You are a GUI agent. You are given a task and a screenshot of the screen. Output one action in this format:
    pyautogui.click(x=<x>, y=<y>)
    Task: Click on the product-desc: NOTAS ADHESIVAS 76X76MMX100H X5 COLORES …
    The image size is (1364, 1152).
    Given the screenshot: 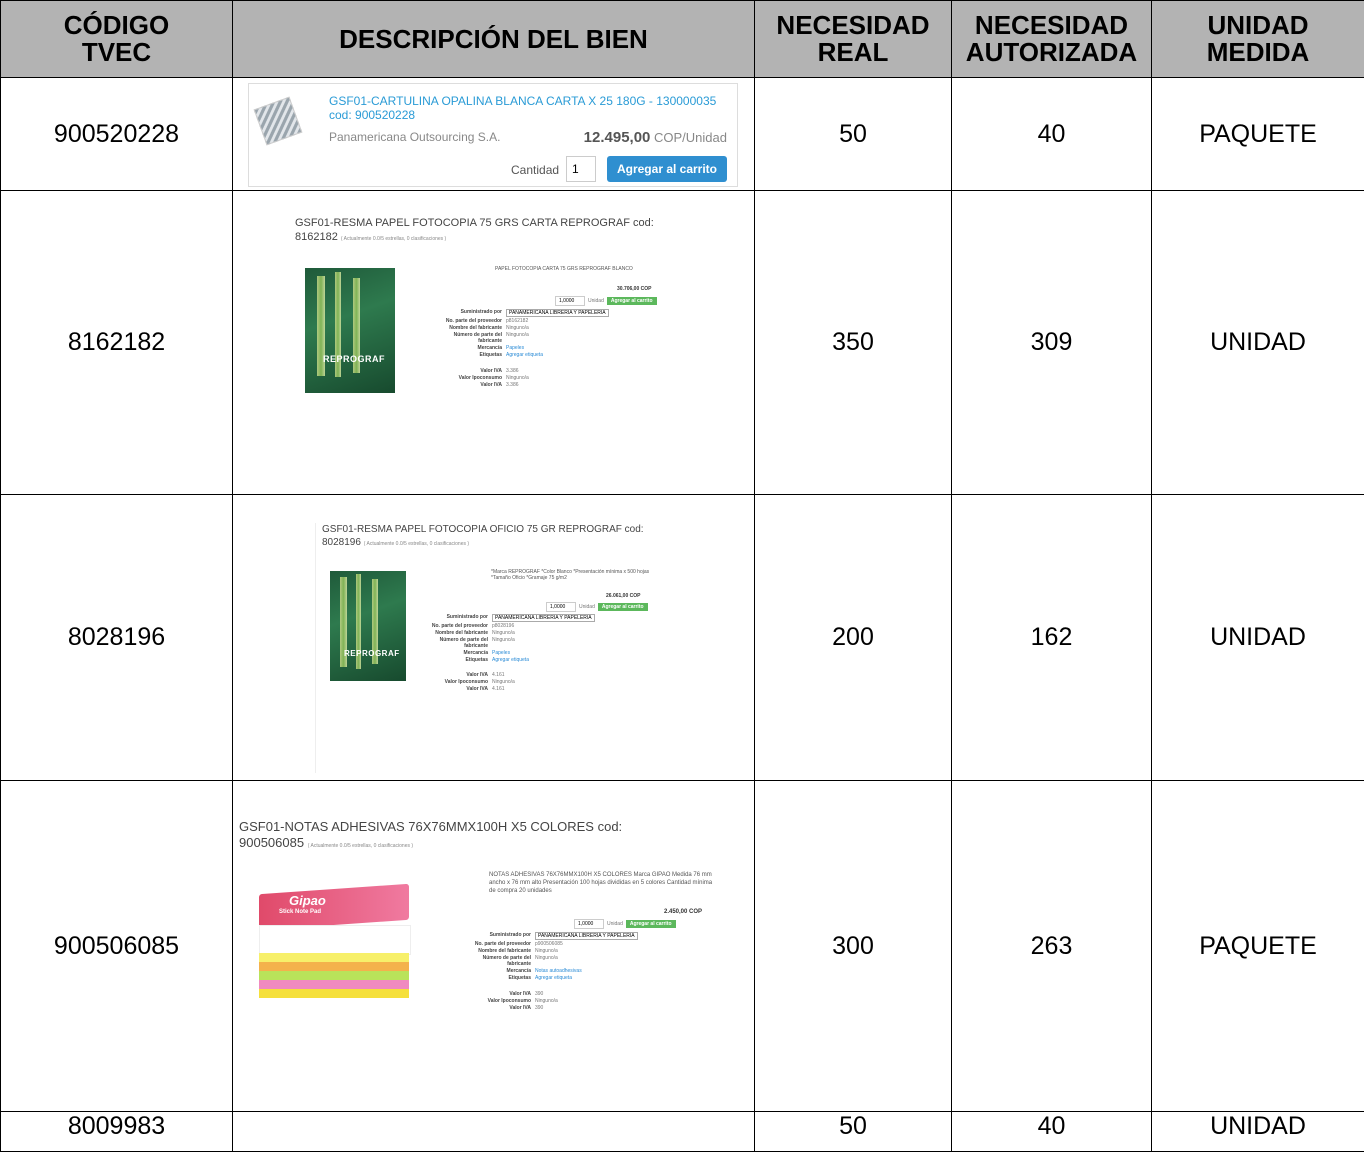 What is the action you would take?
    pyautogui.click(x=604, y=883)
    